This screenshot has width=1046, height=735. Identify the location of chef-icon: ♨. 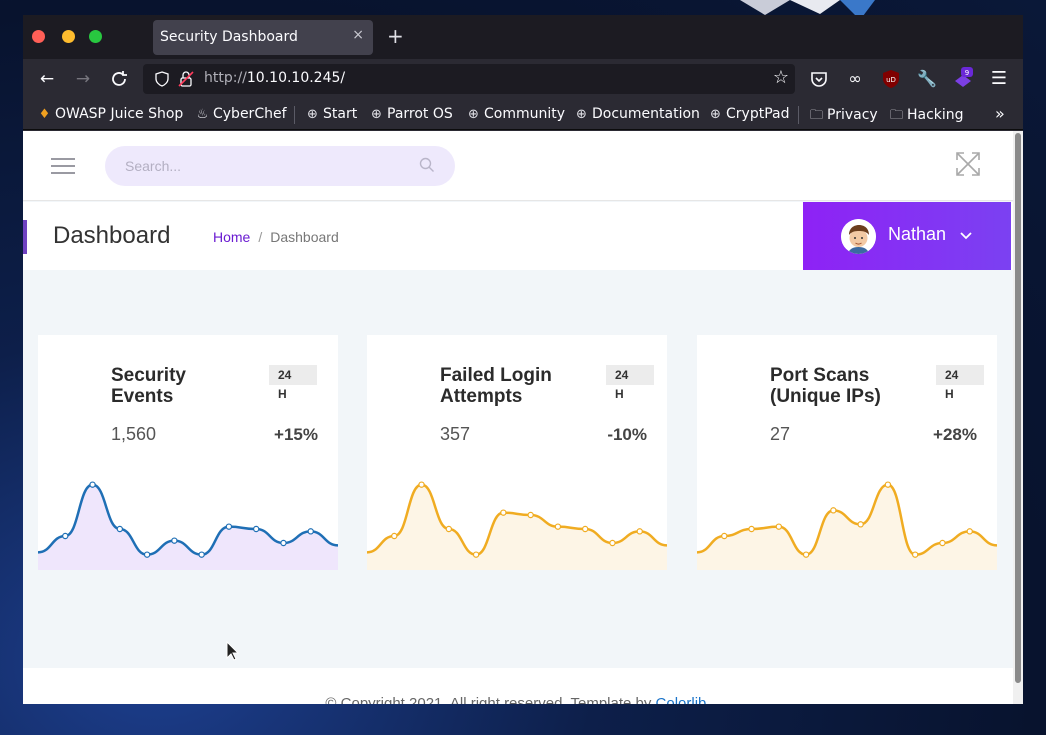
(202, 114).